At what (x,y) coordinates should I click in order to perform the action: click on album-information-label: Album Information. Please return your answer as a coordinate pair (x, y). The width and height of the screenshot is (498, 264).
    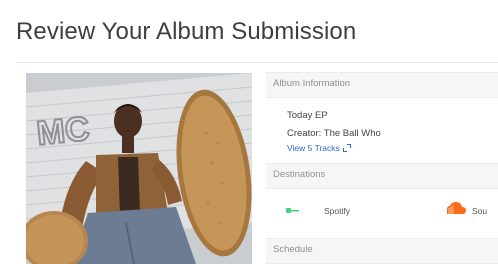
    Looking at the image, I should click on (312, 83).